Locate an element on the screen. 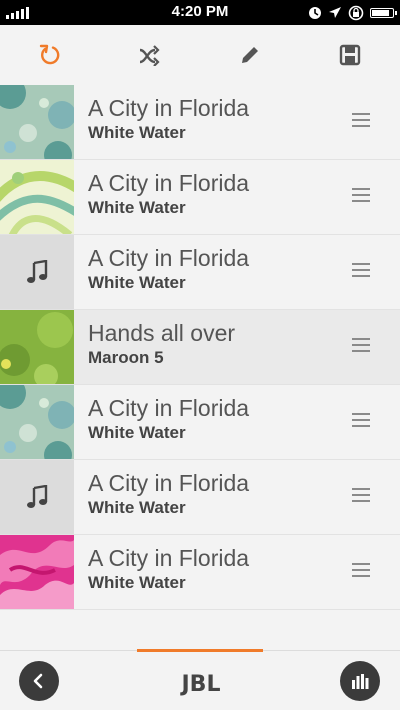  back-button is located at coordinates (39, 681).